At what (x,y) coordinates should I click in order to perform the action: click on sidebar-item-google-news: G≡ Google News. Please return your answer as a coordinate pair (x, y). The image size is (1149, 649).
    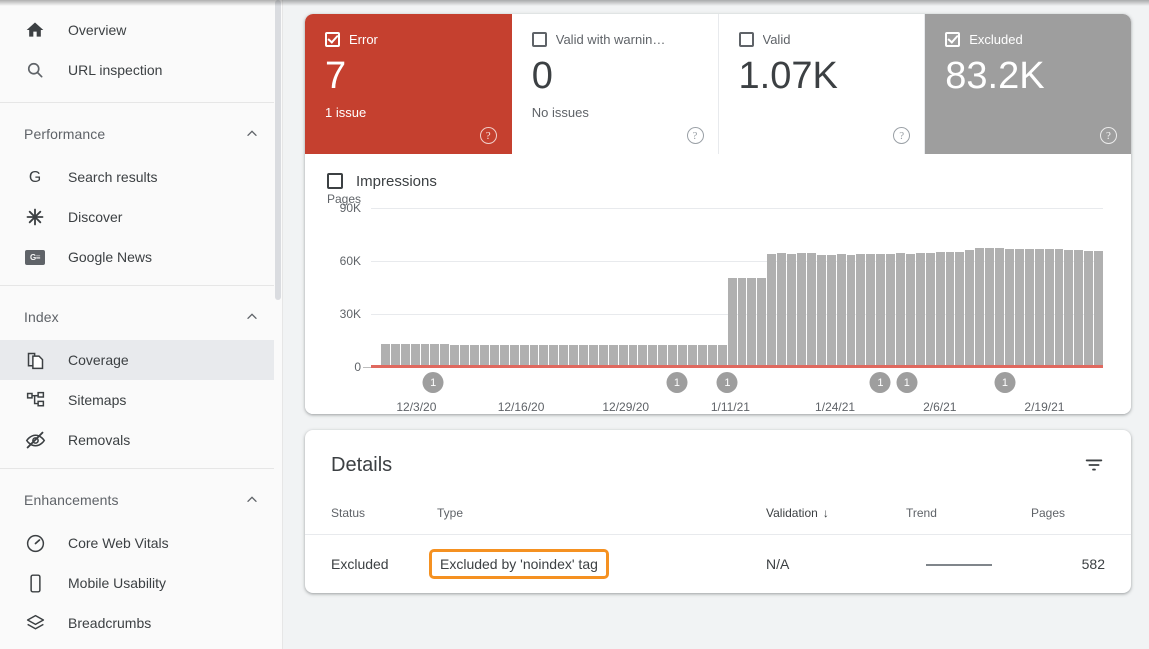
    Looking at the image, I should click on (141, 257).